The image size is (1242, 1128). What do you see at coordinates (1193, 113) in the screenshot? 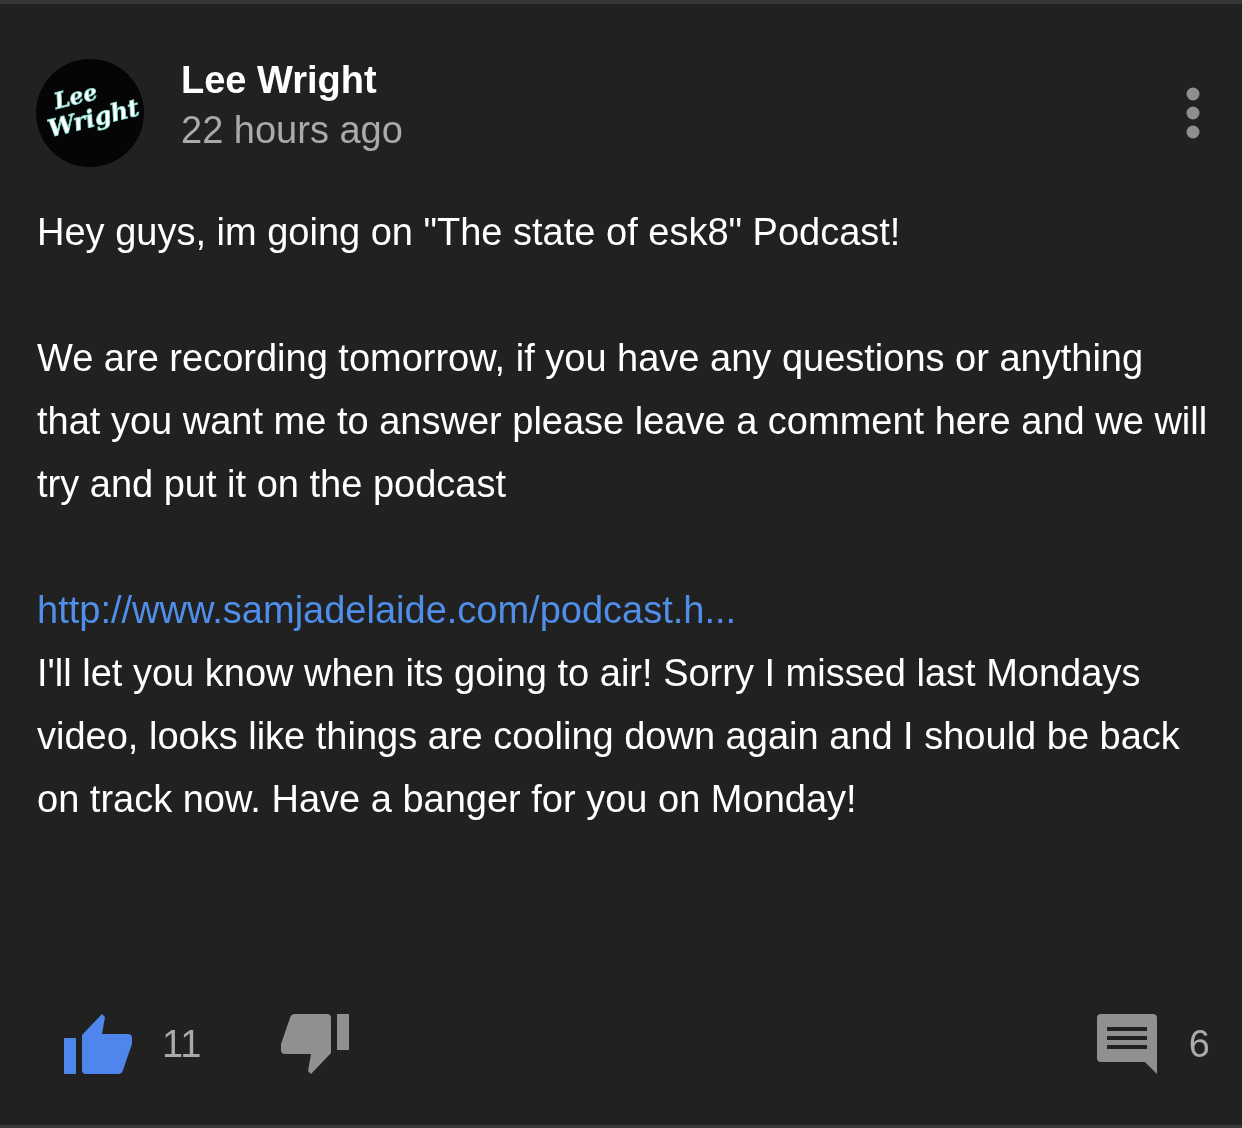
I see `more-options-icon` at bounding box center [1193, 113].